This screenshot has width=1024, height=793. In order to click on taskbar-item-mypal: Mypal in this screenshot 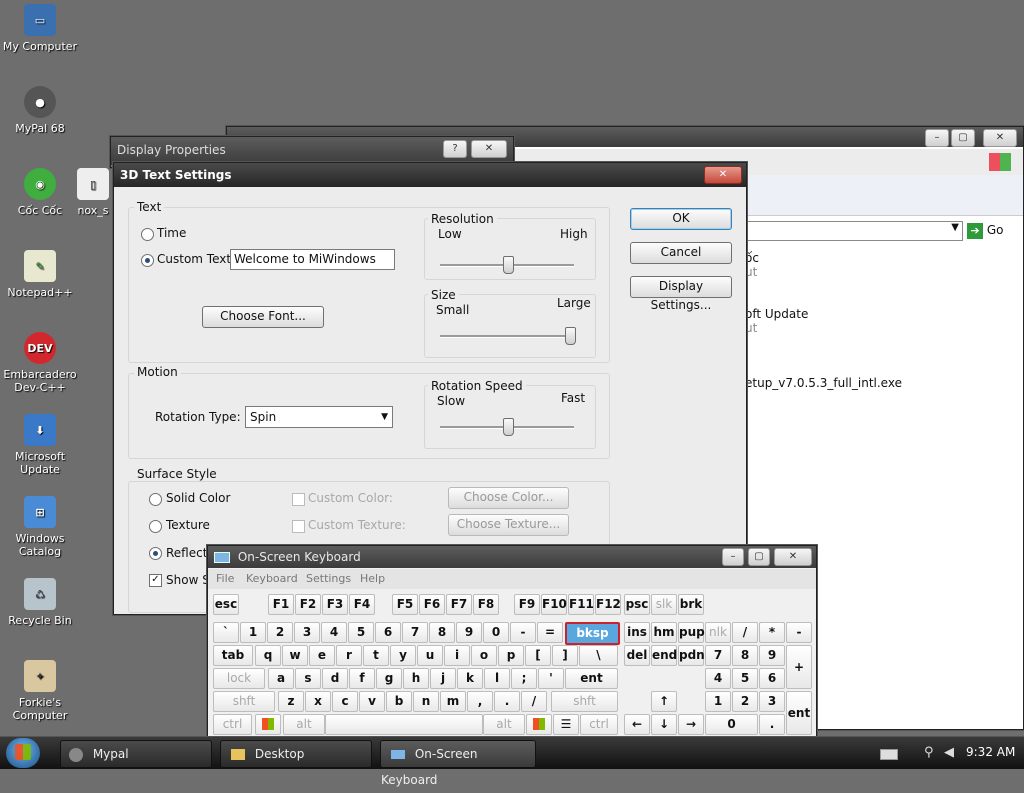, I will do `click(136, 754)`.